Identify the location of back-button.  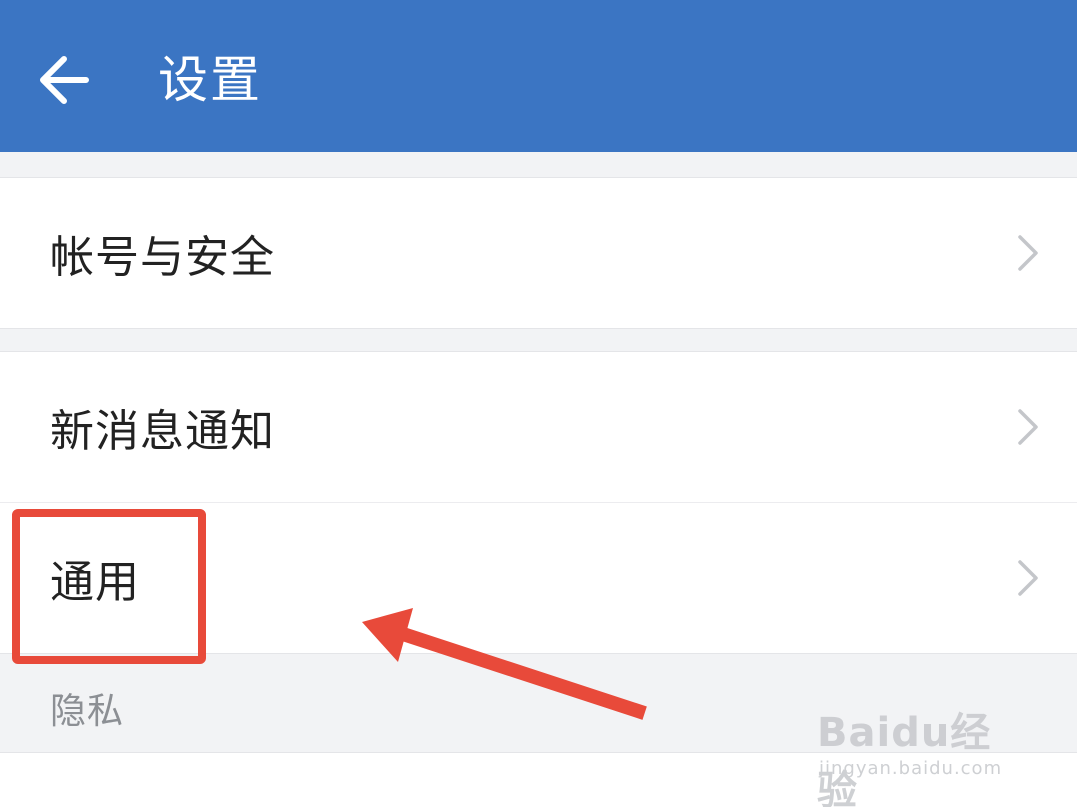
(66, 80).